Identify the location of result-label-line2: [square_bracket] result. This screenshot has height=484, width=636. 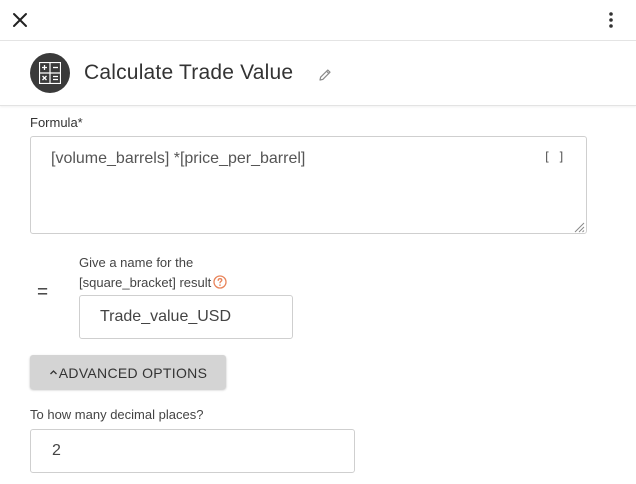
(145, 282).